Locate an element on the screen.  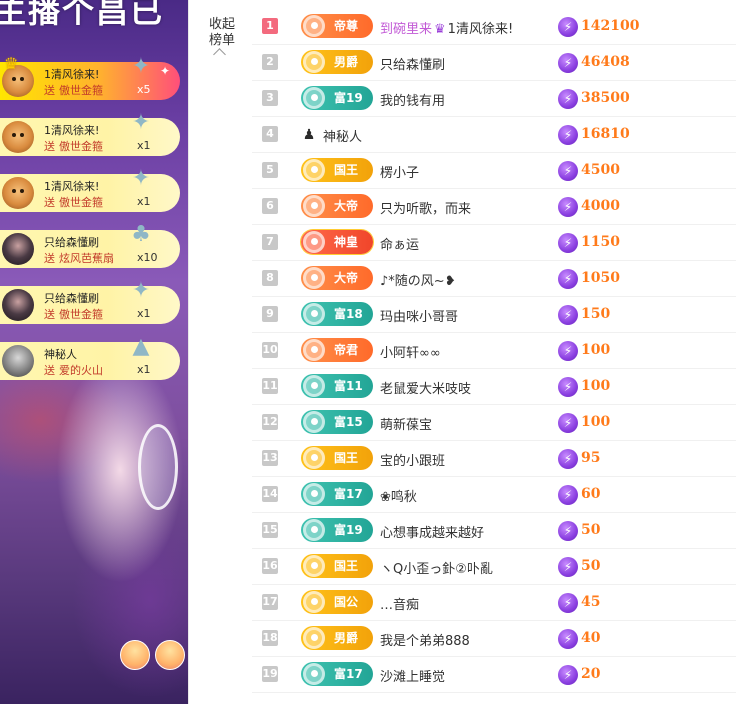
user-name: 命ぁ运 is located at coordinates (399, 243).